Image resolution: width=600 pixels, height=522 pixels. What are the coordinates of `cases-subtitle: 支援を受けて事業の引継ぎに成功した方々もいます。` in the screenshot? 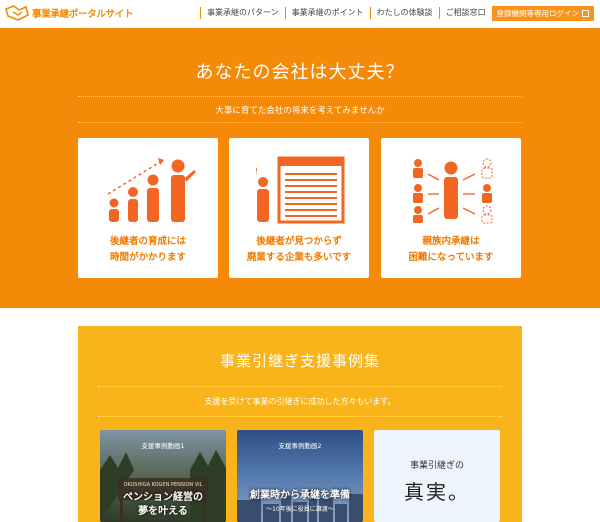 It's located at (300, 401).